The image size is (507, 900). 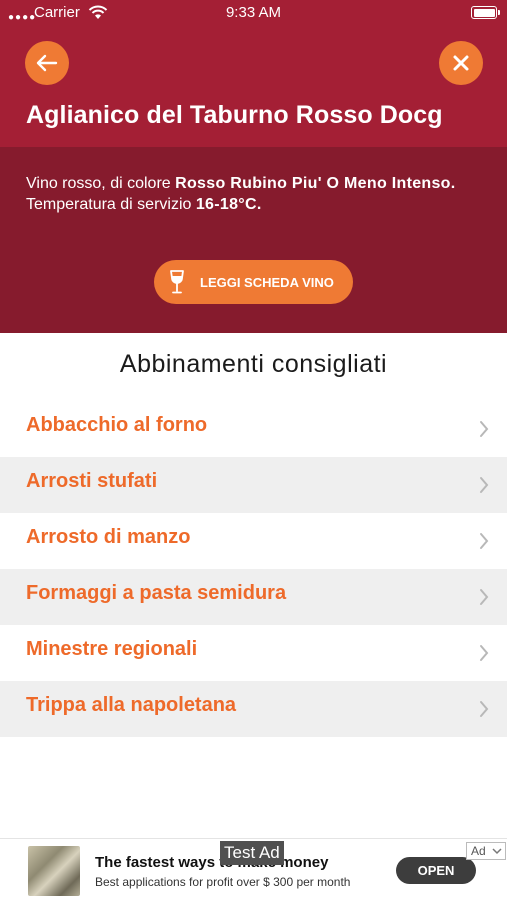 I want to click on list-item: Arrosto di manzo, so click(x=253, y=541).